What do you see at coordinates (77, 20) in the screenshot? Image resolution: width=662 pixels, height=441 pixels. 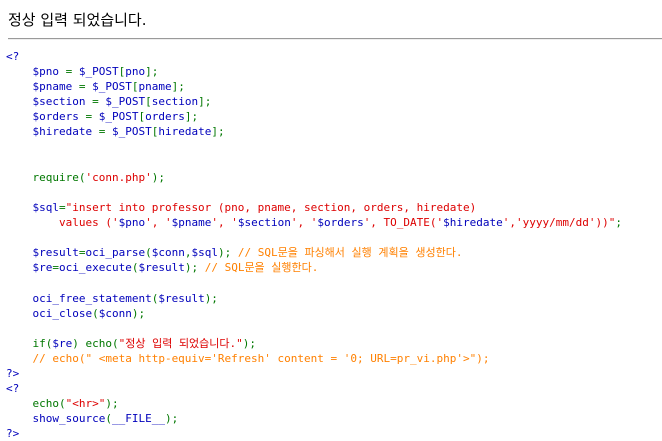 I see `success-message: 정상 입력 되었습니다.` at bounding box center [77, 20].